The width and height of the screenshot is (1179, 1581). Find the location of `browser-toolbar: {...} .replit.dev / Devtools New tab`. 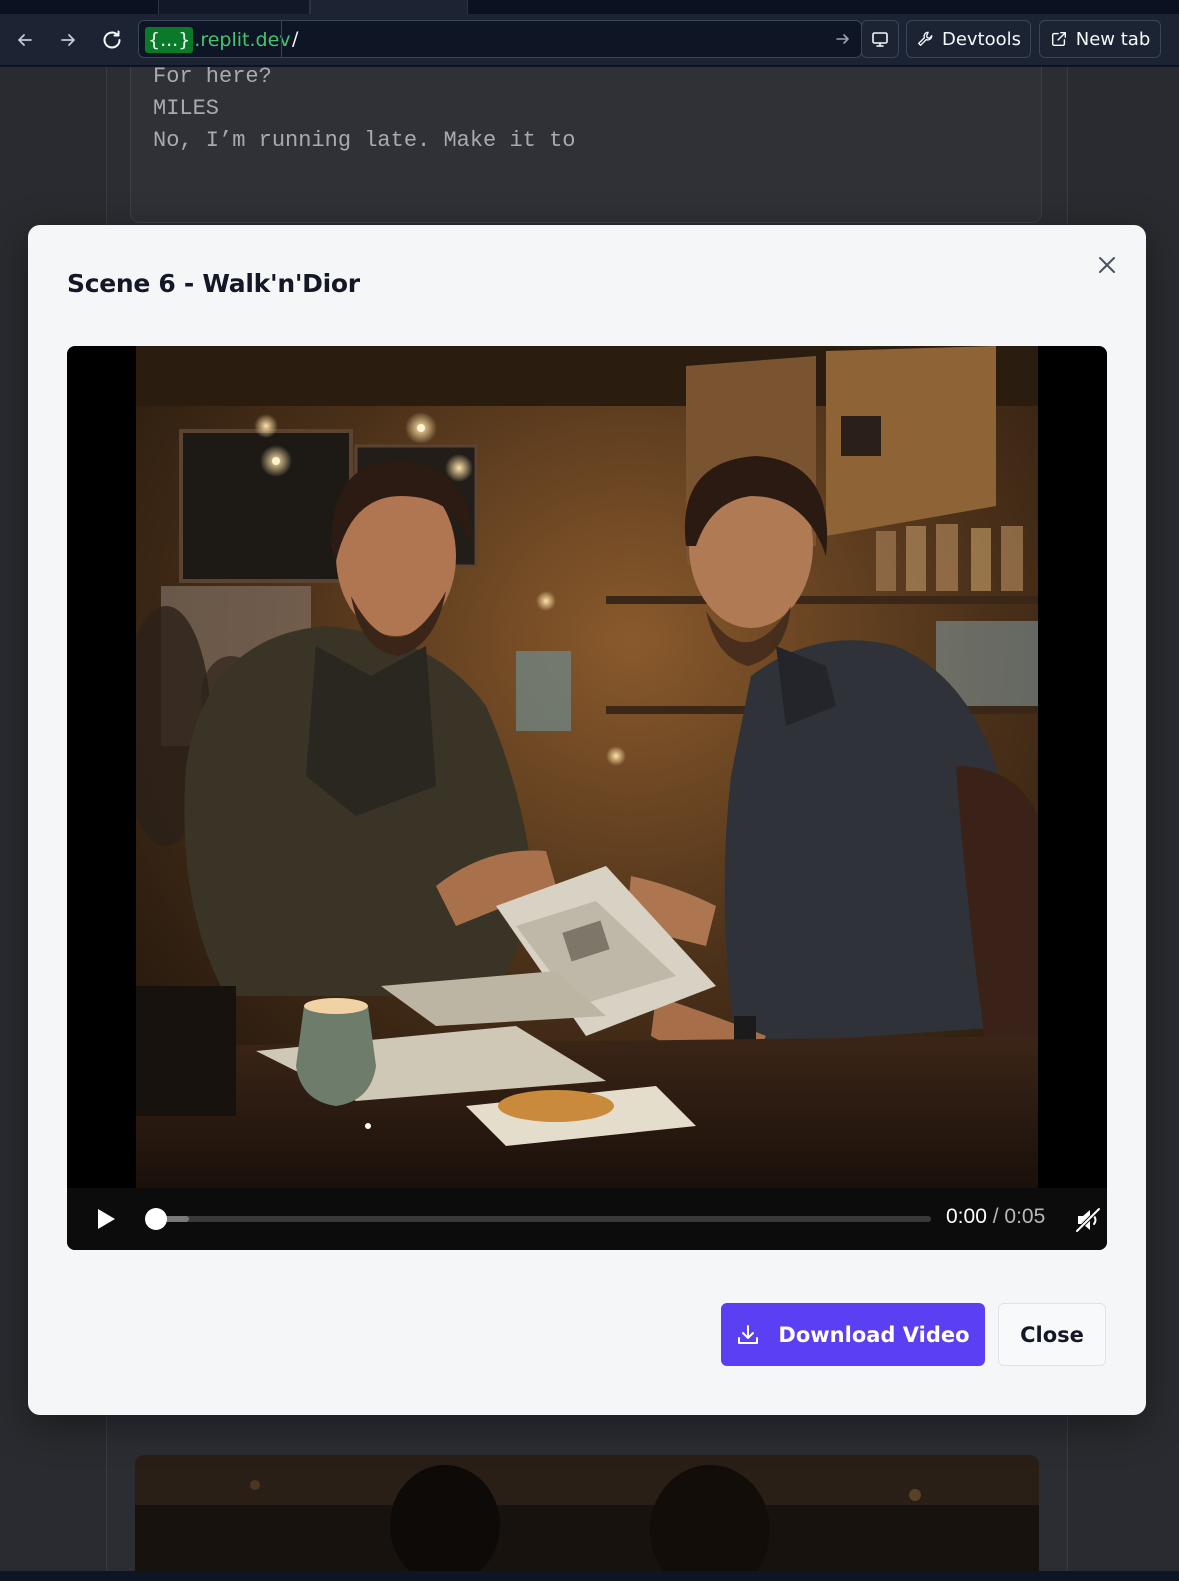

browser-toolbar: {...} .replit.dev / Devtools New tab is located at coordinates (589, 40).